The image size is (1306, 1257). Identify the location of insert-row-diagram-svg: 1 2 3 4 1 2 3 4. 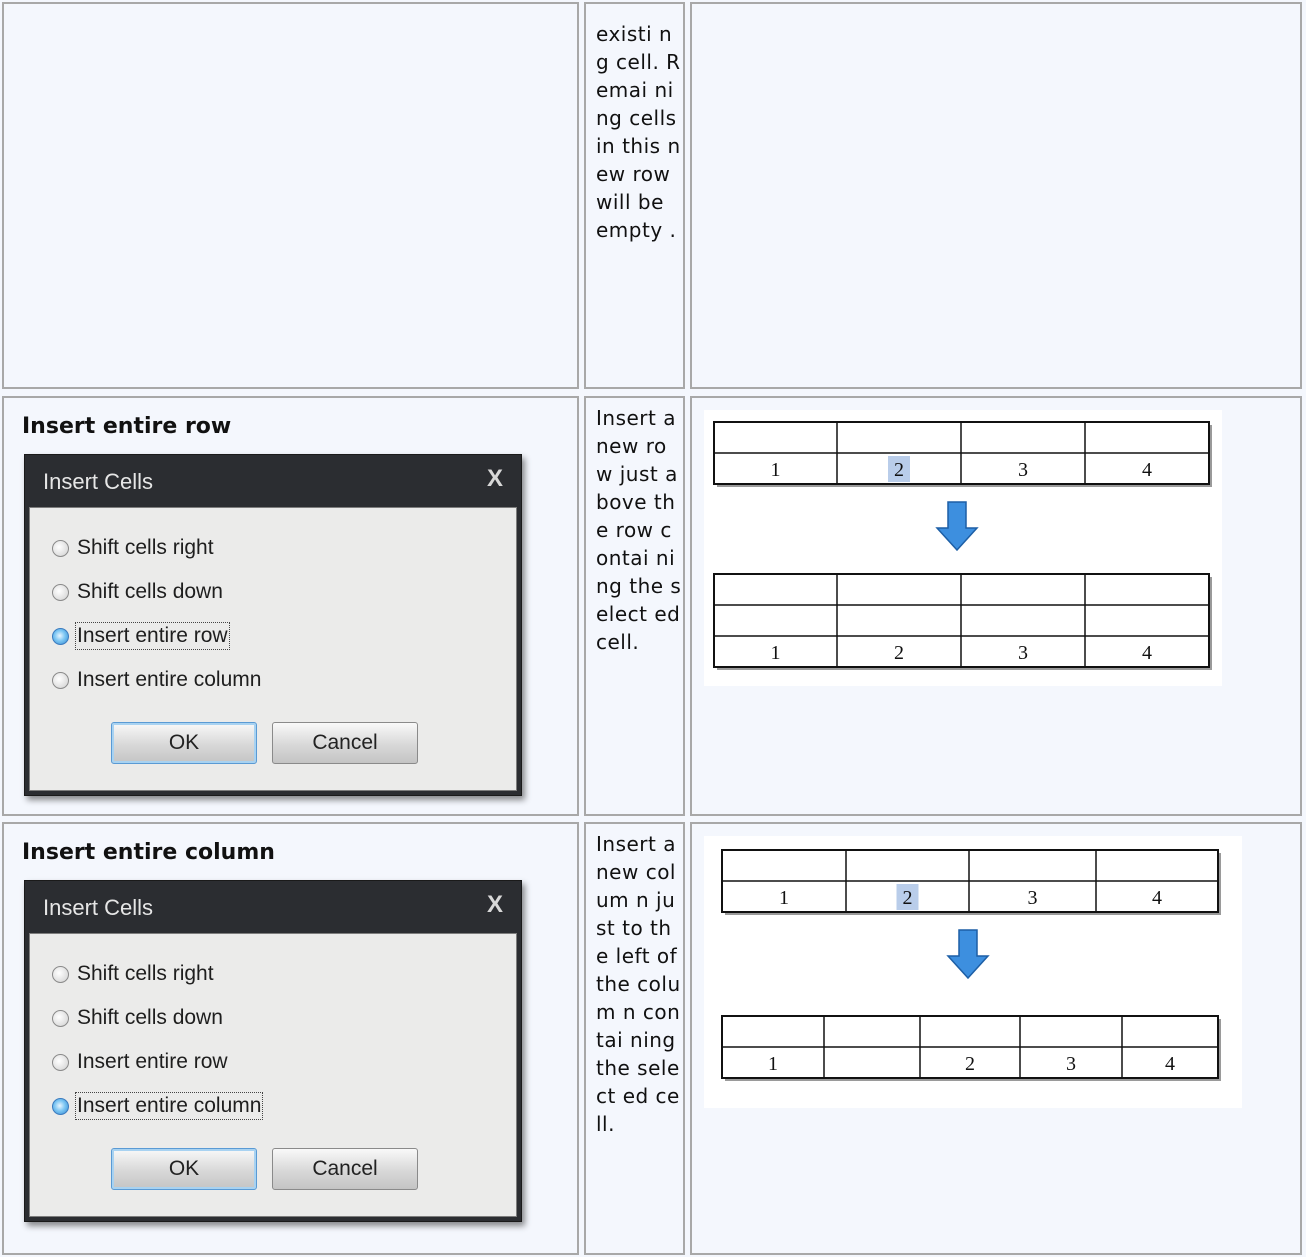
(962, 545).